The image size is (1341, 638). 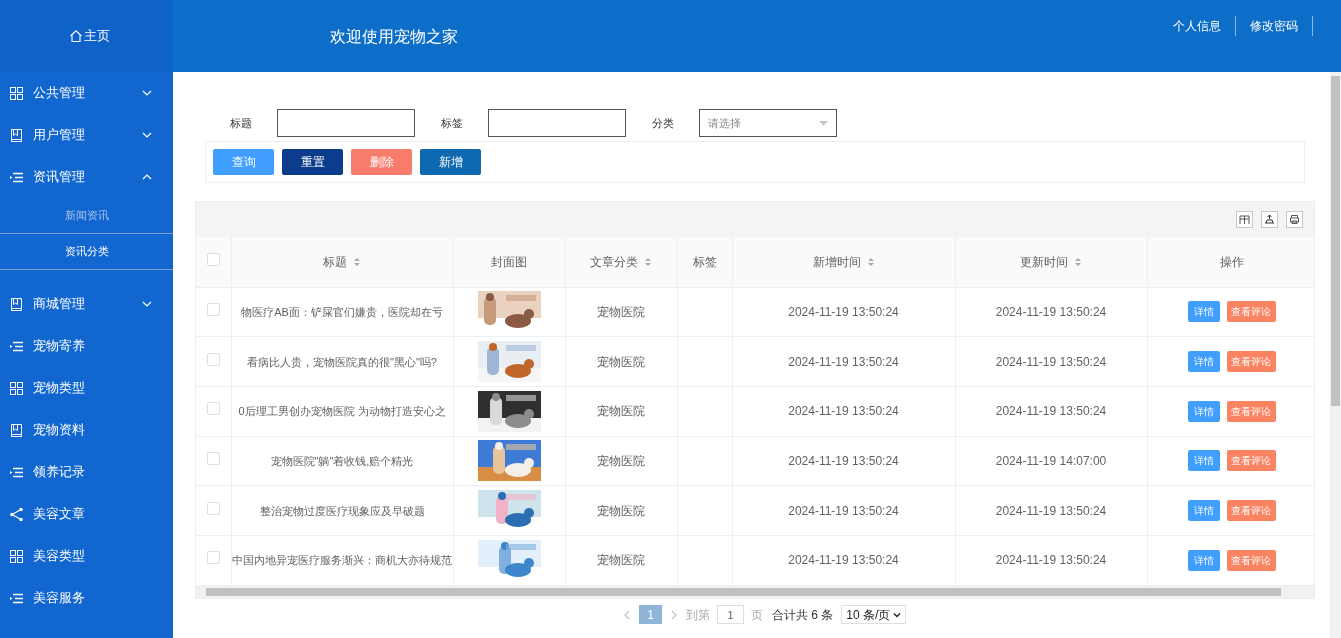 I want to click on table-cell: 宠物医院"躺"着收钱,赔个精光, so click(x=342, y=460).